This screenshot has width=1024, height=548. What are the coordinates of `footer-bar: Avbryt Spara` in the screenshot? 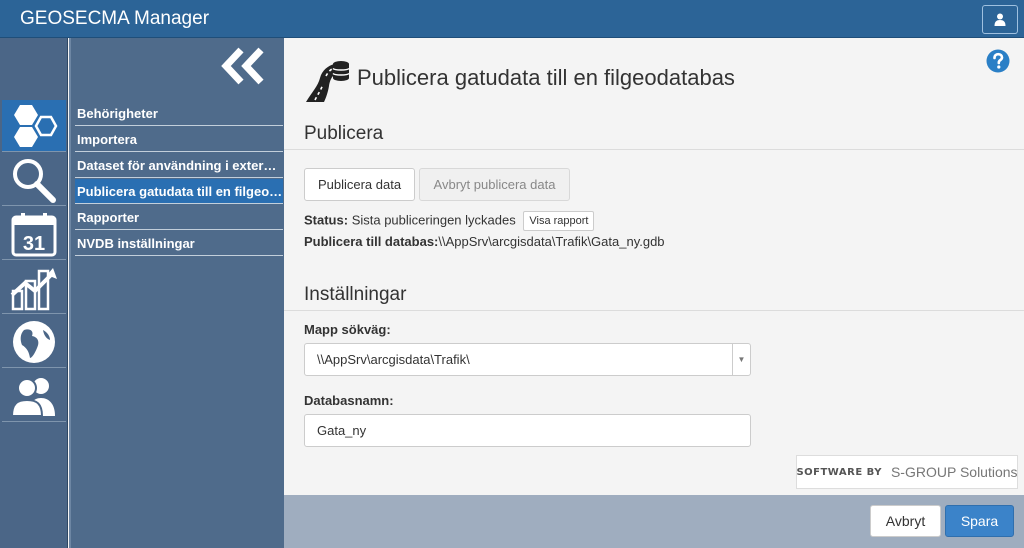 It's located at (654, 521).